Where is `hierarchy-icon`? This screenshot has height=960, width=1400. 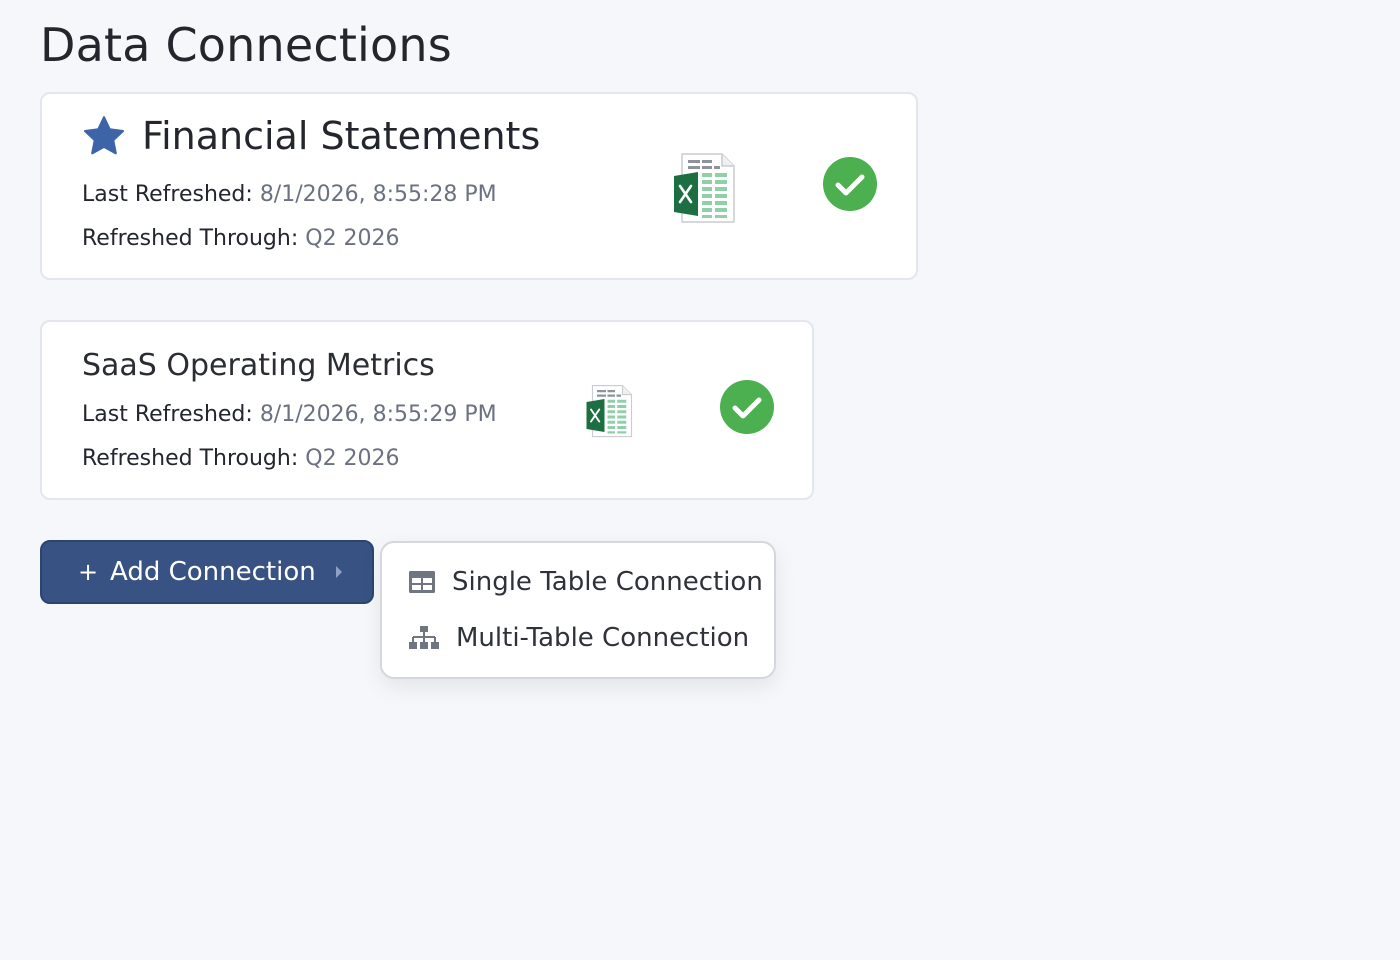
hierarchy-icon is located at coordinates (424, 637).